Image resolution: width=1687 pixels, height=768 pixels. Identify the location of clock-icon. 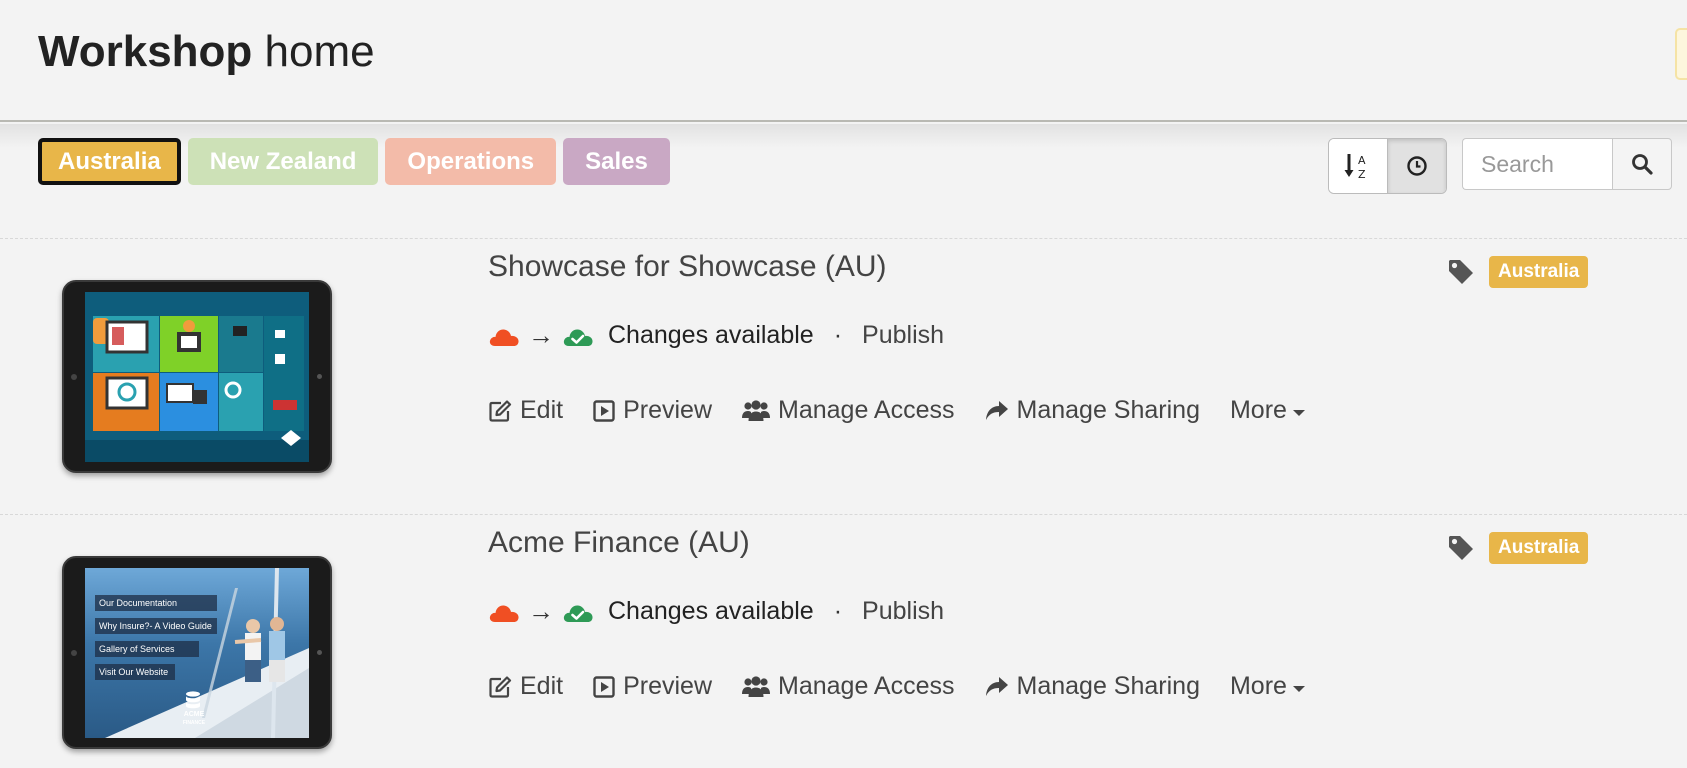
(1417, 166).